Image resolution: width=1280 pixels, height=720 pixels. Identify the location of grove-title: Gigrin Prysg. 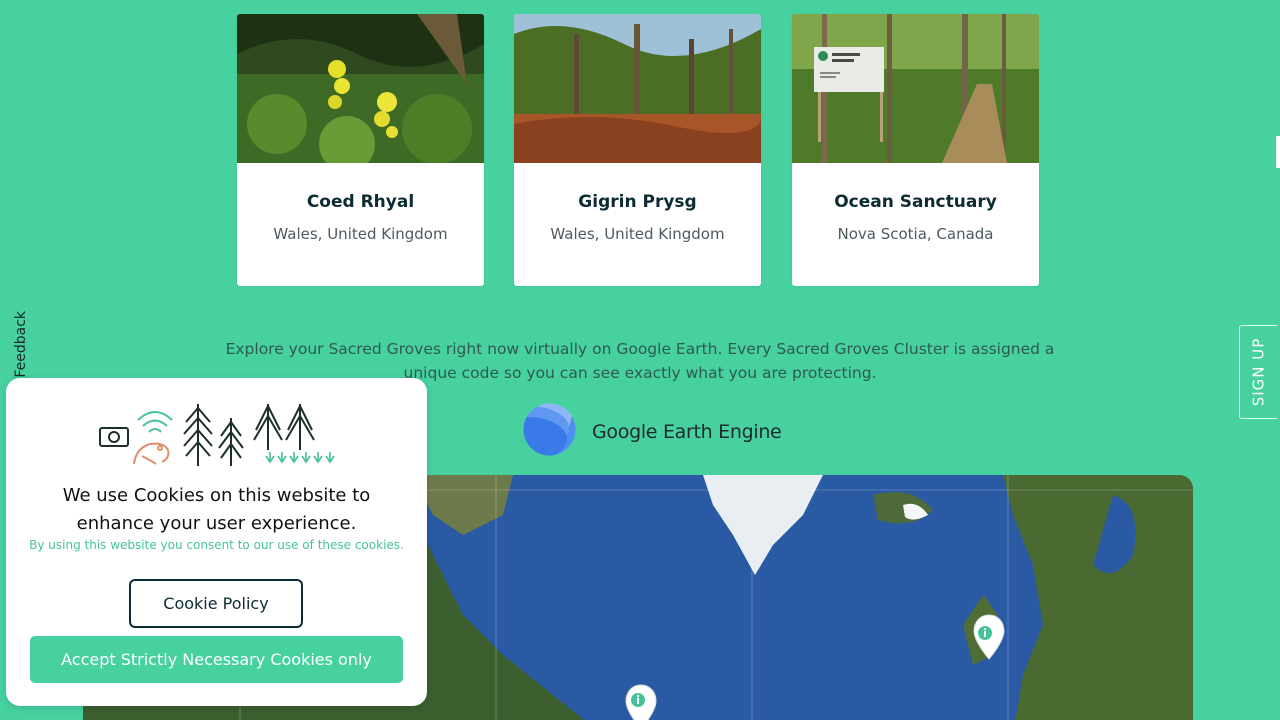
(637, 202).